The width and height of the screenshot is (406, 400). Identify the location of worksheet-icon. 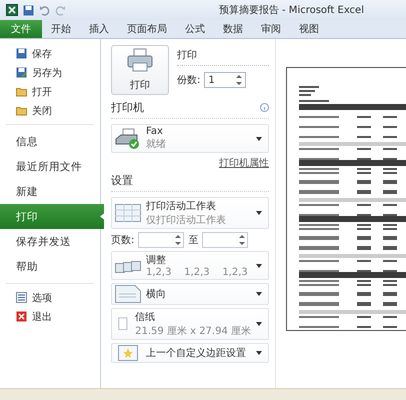
(128, 213).